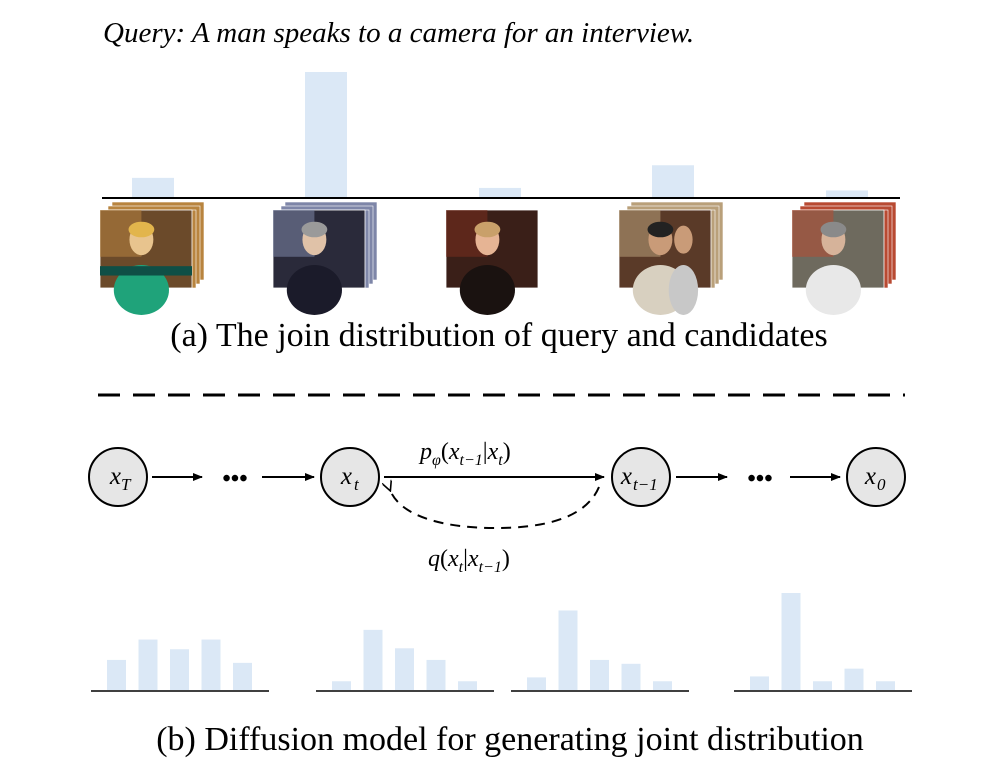 The width and height of the screenshot is (999, 783). I want to click on svg-text: 0, so click(881, 484).